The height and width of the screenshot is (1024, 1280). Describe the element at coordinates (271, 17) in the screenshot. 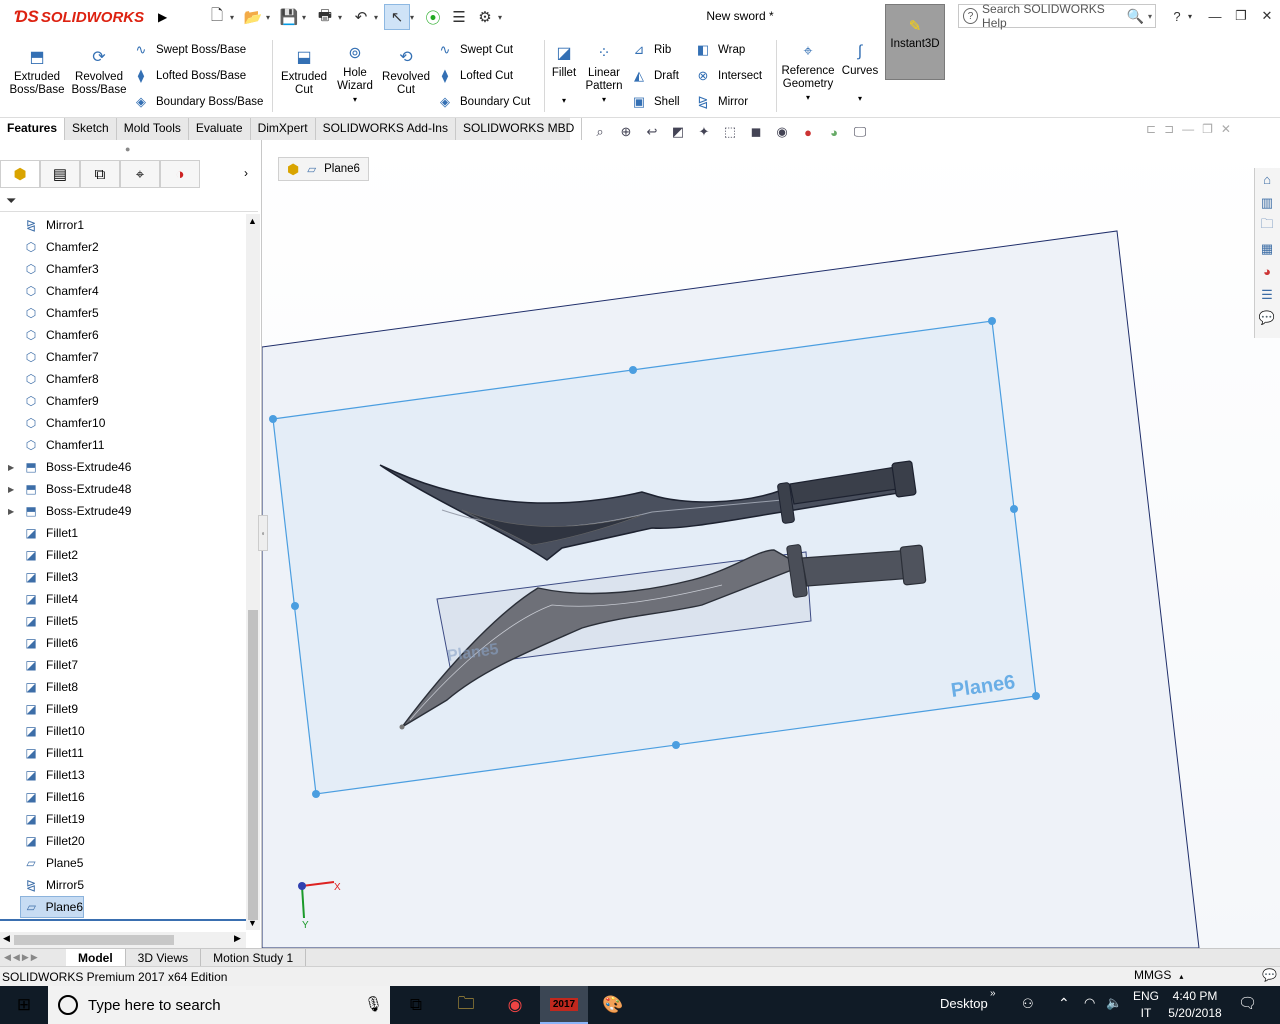

I see `open-dropdown-icon: ▾` at that location.